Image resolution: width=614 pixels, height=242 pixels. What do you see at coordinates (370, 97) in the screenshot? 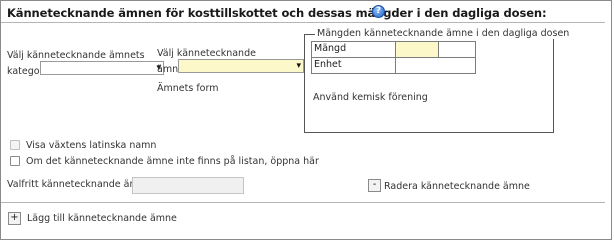
I see `chemical-compound-label: Använd kemisk förening` at bounding box center [370, 97].